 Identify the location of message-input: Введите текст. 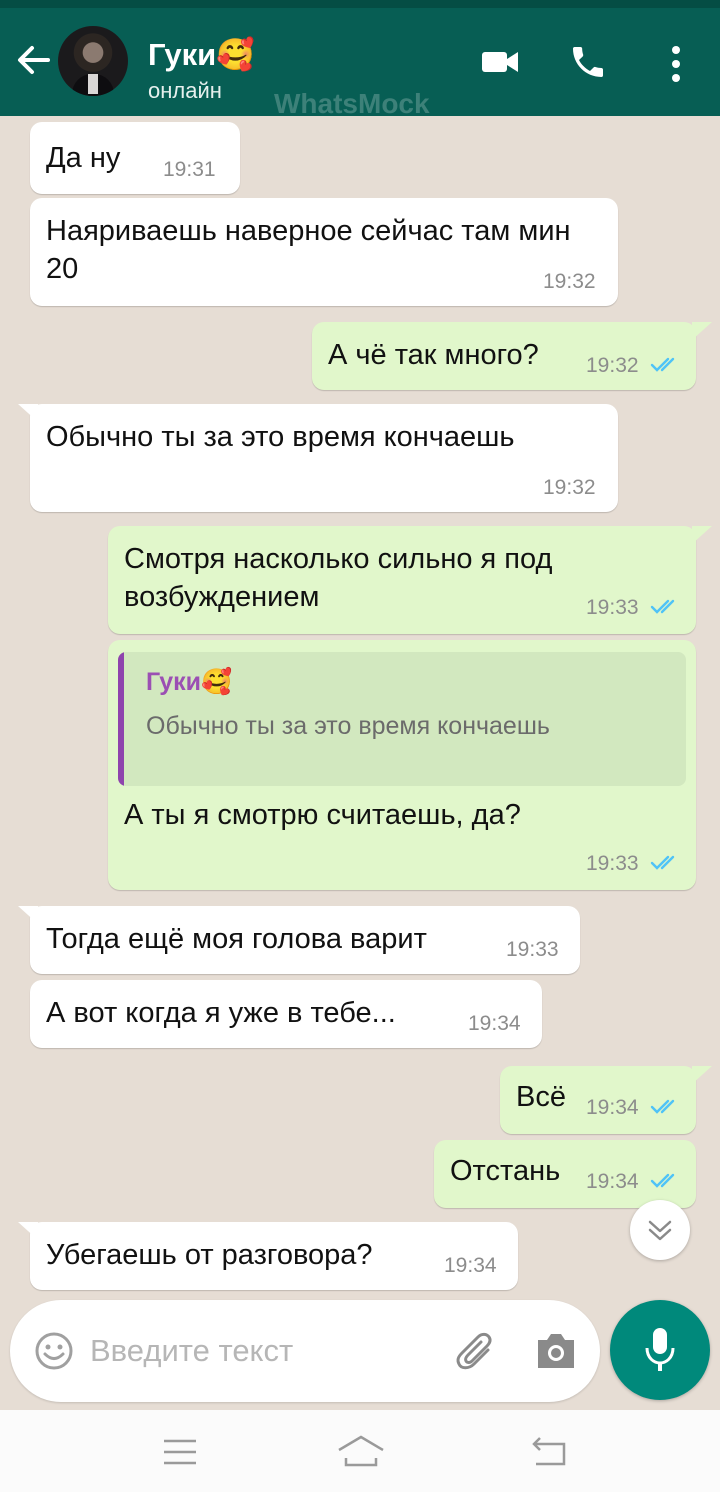
(191, 1351).